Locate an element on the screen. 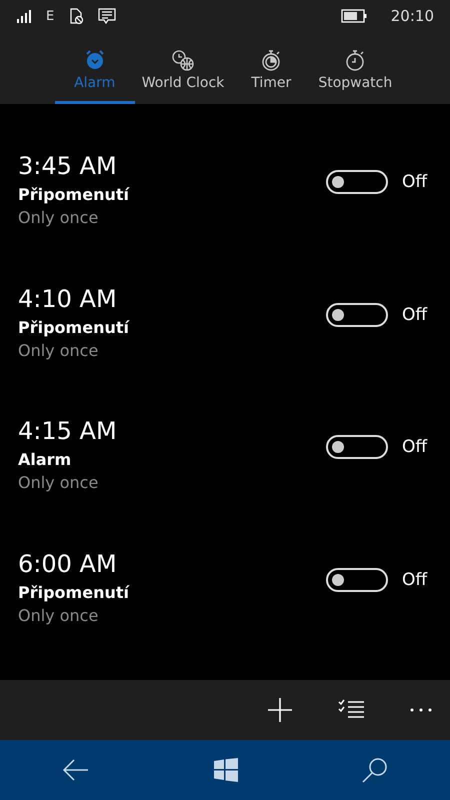 The height and width of the screenshot is (800, 450). stopwatch-icon is located at coordinates (355, 60).